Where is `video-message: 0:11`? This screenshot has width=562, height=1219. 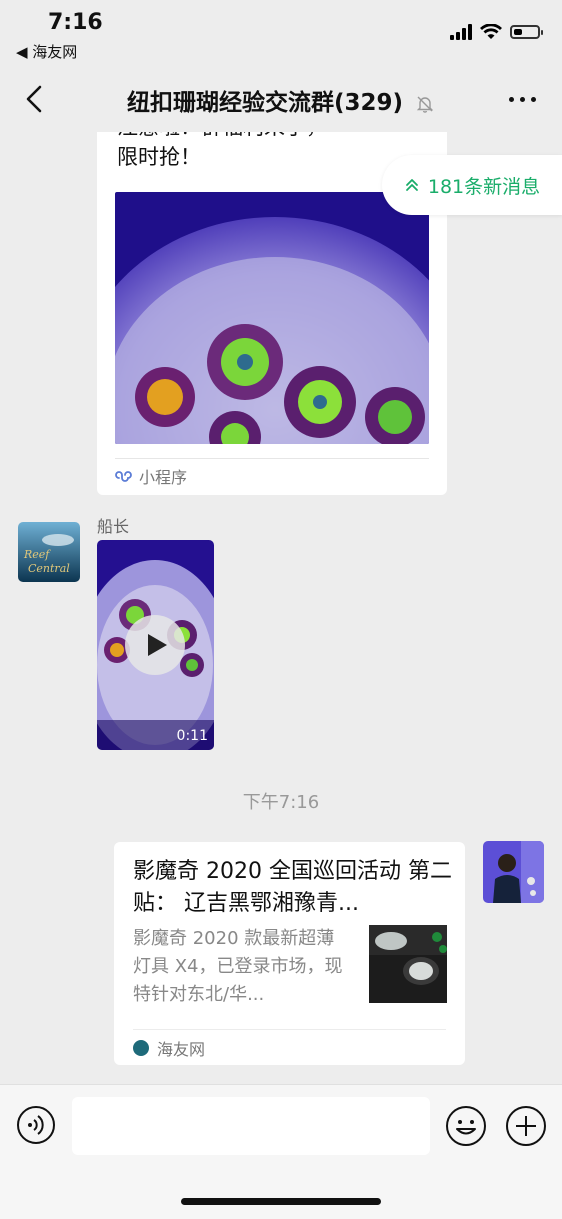
video-message: 0:11 is located at coordinates (155, 645).